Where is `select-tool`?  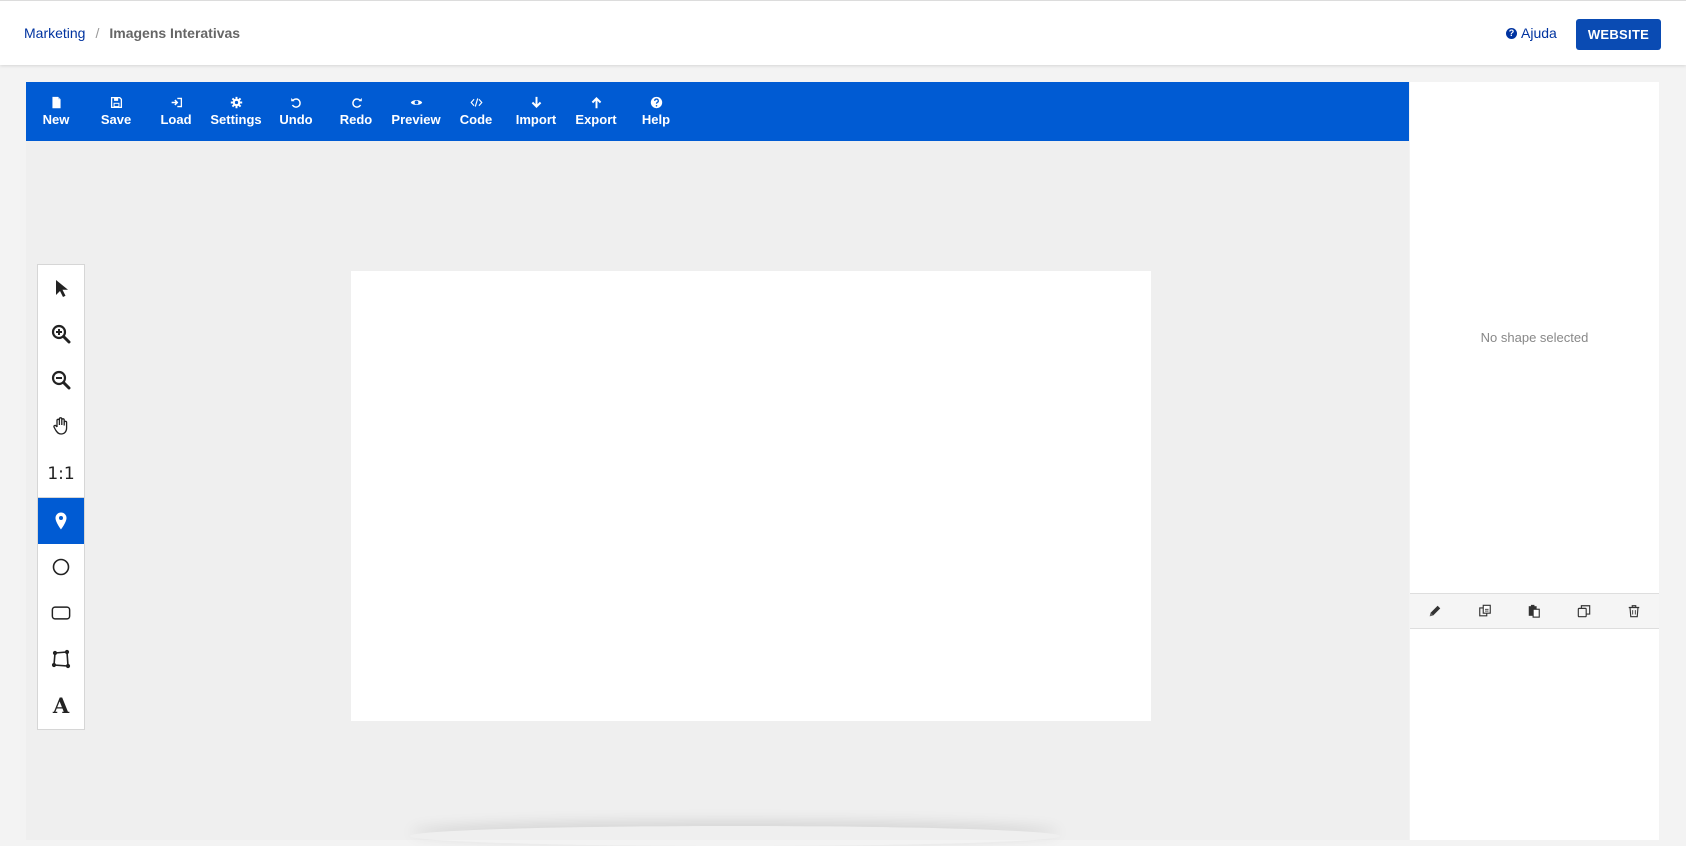
select-tool is located at coordinates (61, 288).